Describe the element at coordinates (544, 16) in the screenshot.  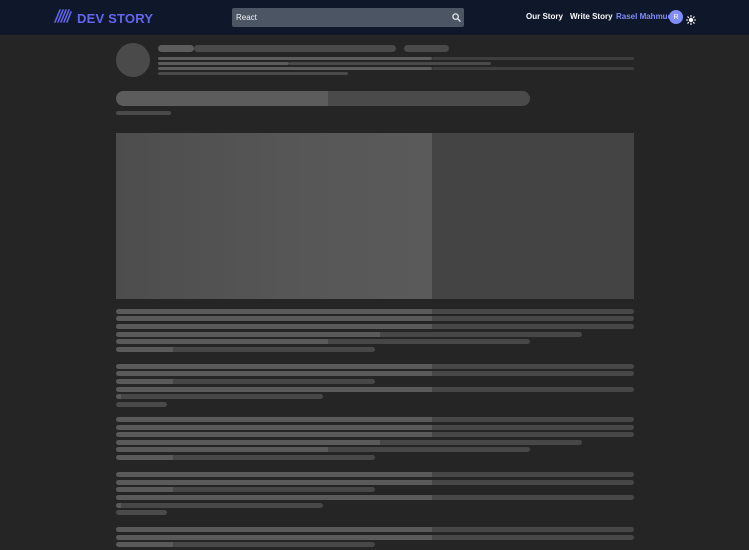
I see `nav-our-story: Our Story` at that location.